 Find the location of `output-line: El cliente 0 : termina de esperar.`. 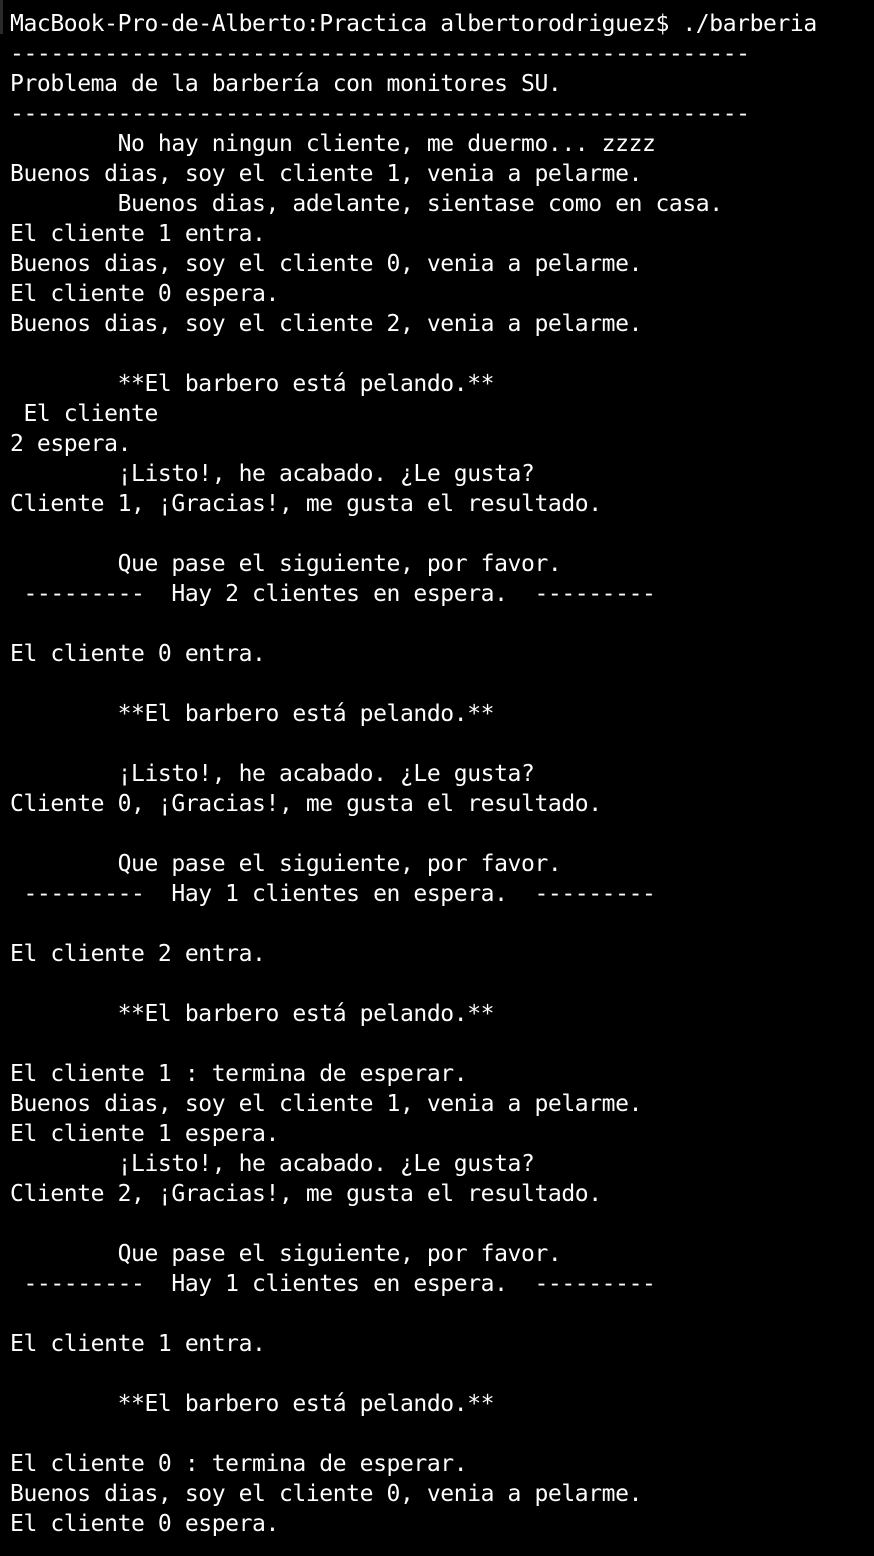

output-line: El cliente 0 : termina de esperar. is located at coordinates (239, 1464).